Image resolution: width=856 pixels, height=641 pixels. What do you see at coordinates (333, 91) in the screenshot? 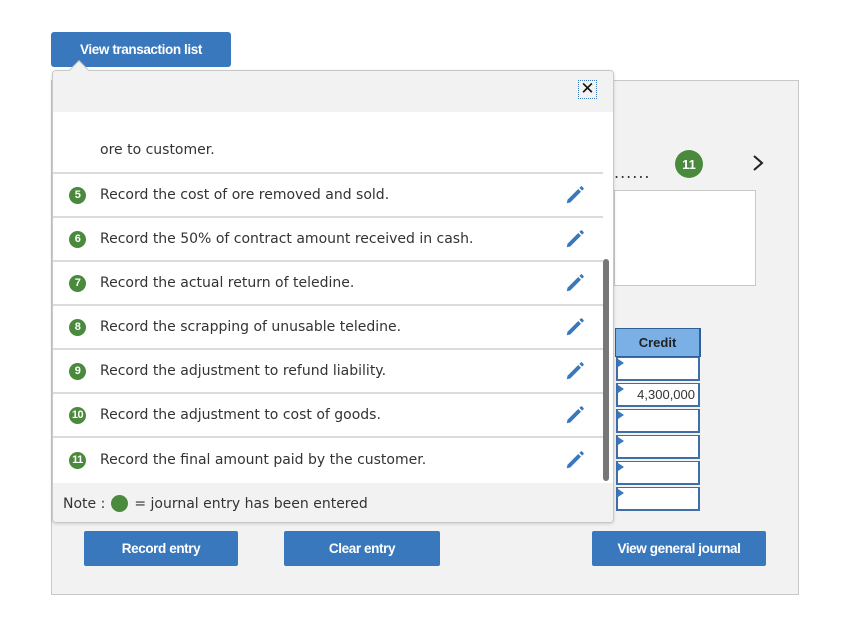
I see `popover-header: ✕` at bounding box center [333, 91].